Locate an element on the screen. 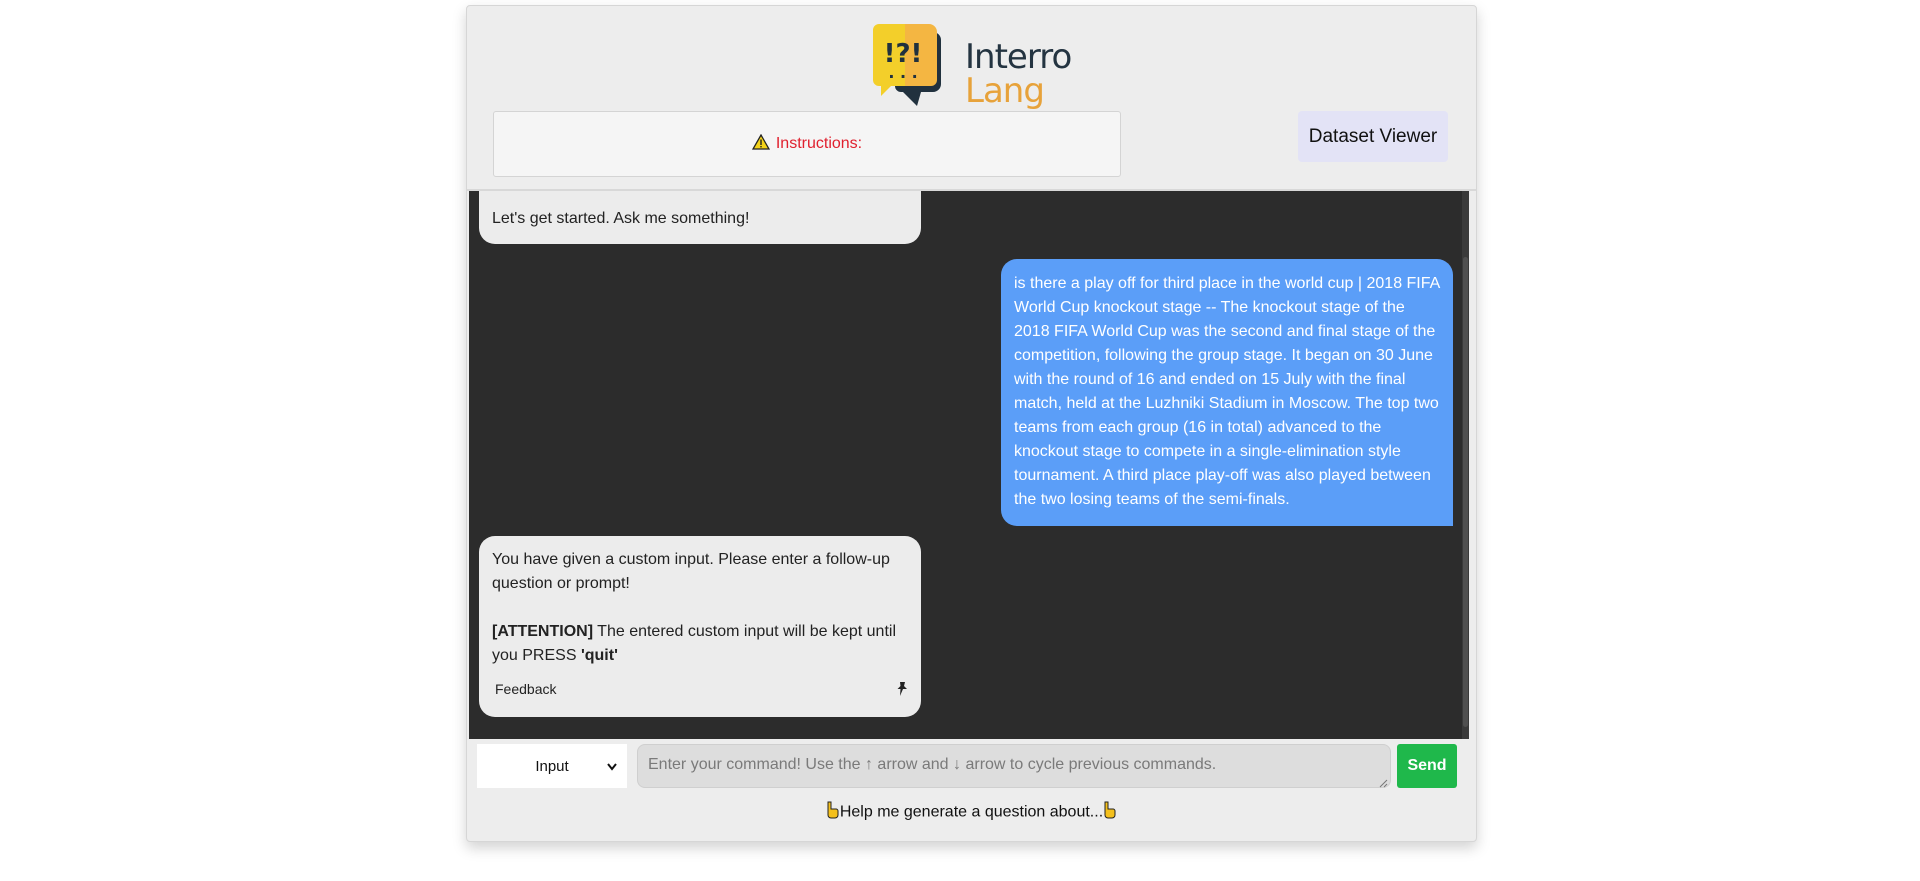 Image resolution: width=1920 pixels, height=881 pixels. feedback-link: Feedback is located at coordinates (525, 689).